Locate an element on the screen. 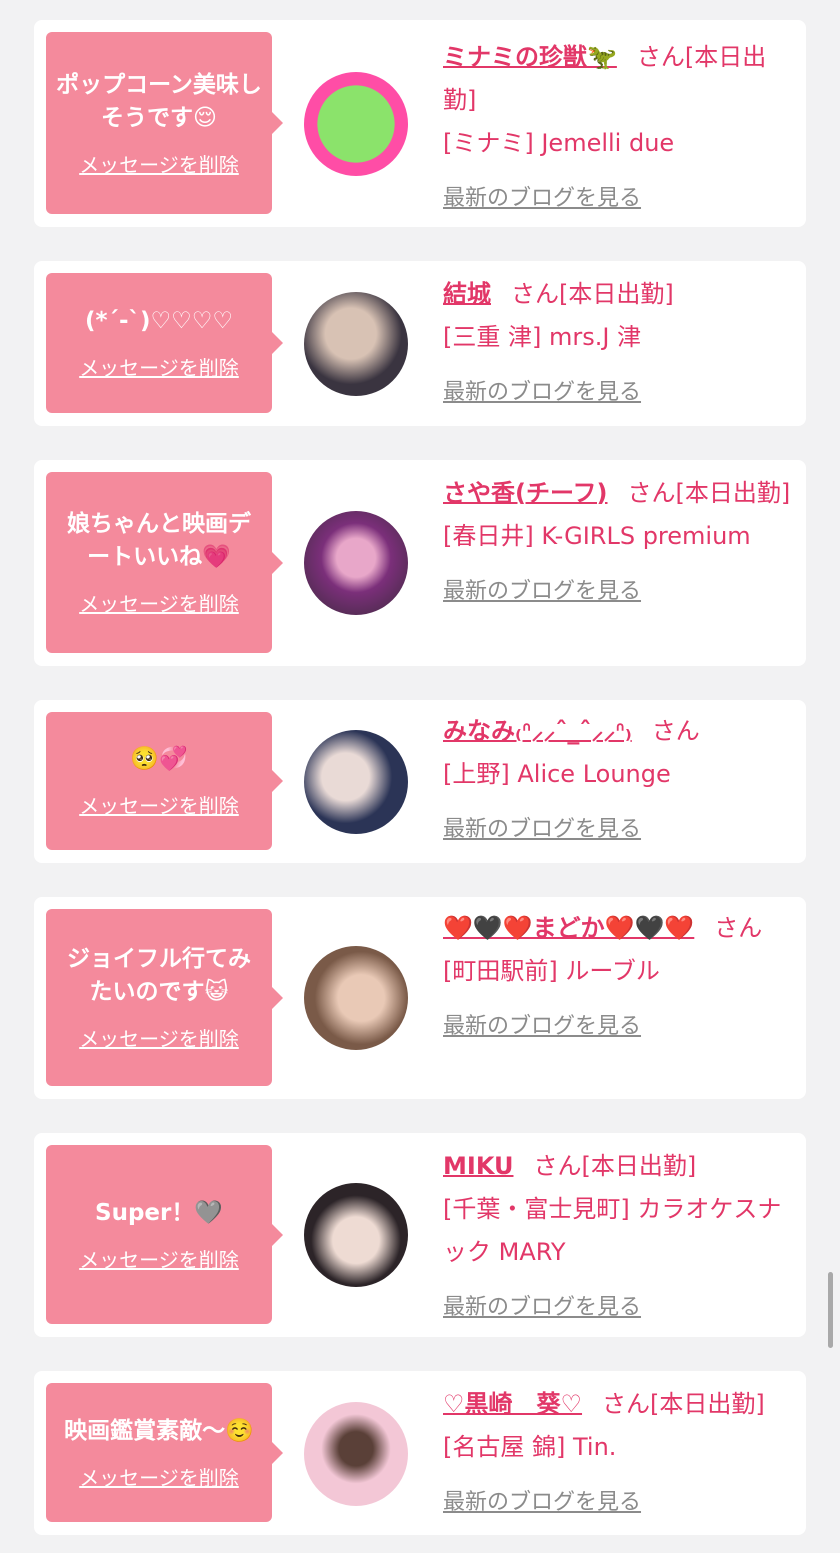 The height and width of the screenshot is (1553, 840). message-text: 映画鑑賞素敵〜☺️ is located at coordinates (159, 1430).